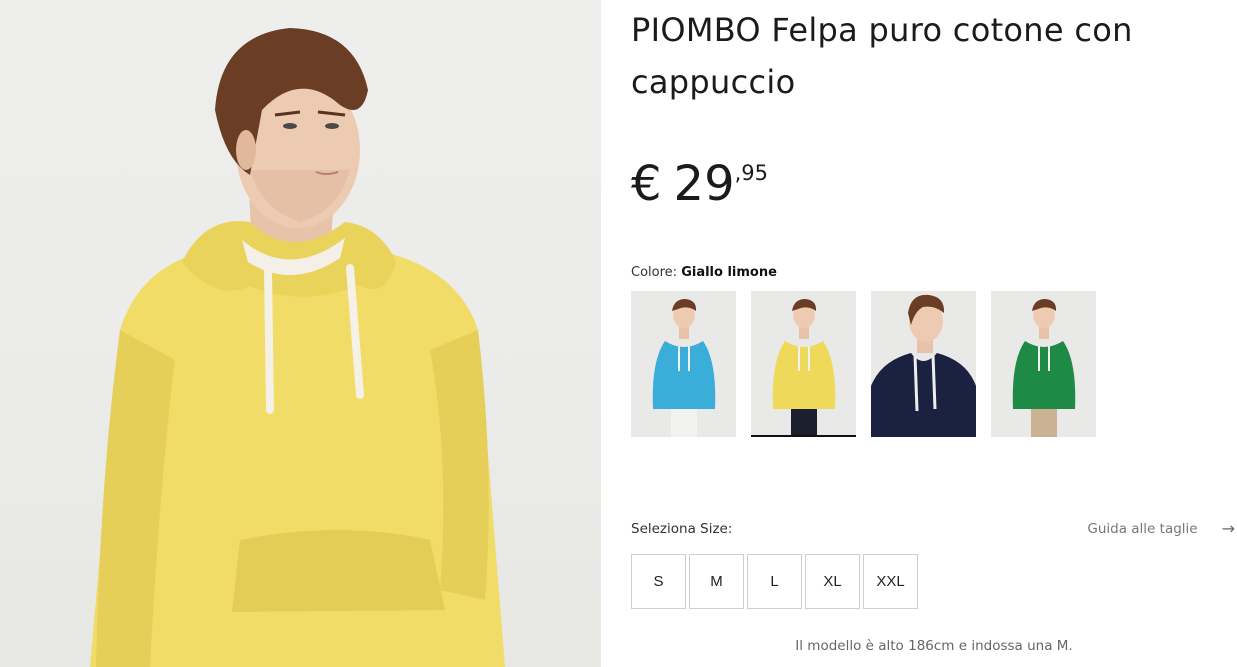 The width and height of the screenshot is (1237, 667). Describe the element at coordinates (751, 173) in the screenshot. I see `price-decimal: ,95` at that location.